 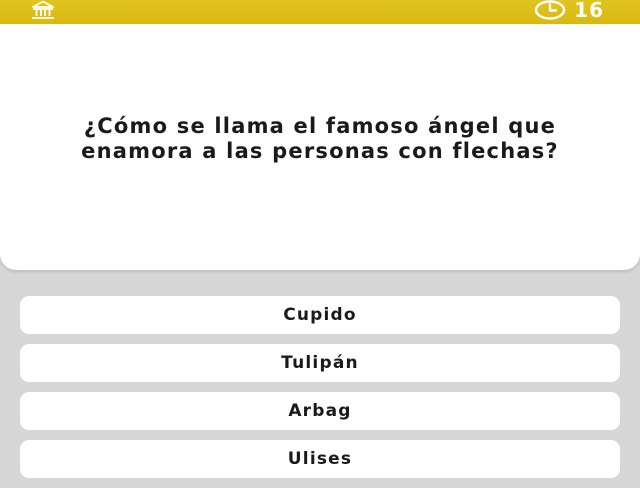 What do you see at coordinates (320, 459) in the screenshot?
I see `answer-option-4: Ulises` at bounding box center [320, 459].